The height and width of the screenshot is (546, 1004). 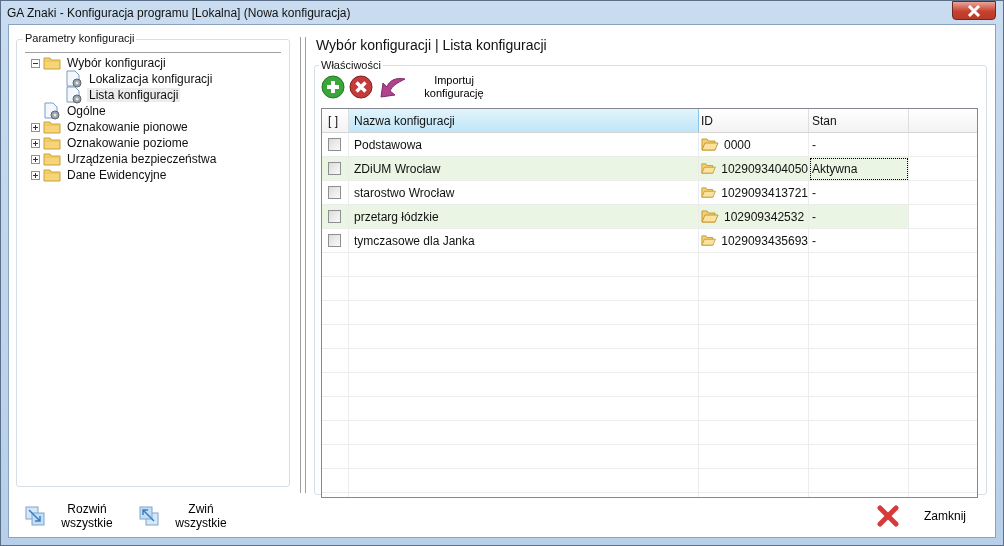 I want to click on tree-item: Urządzenia bezpieczeństwa, so click(x=142, y=159).